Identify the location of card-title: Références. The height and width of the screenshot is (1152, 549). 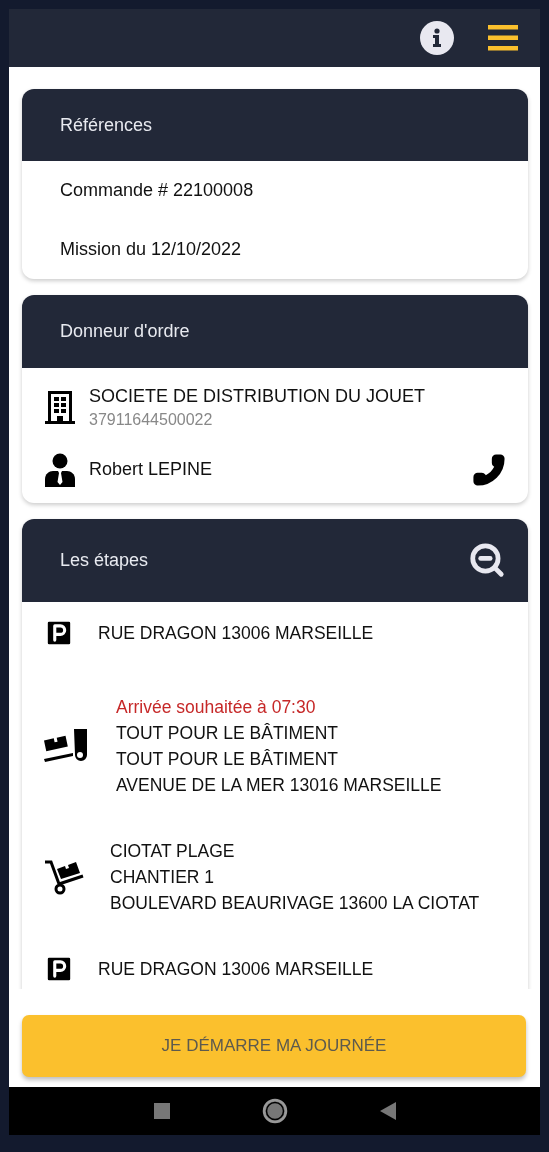
(106, 125).